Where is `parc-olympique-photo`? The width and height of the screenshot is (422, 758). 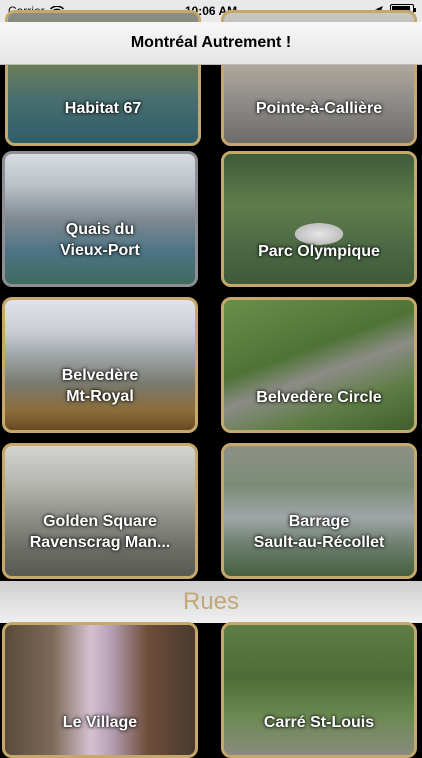 parc-olympique-photo is located at coordinates (319, 219).